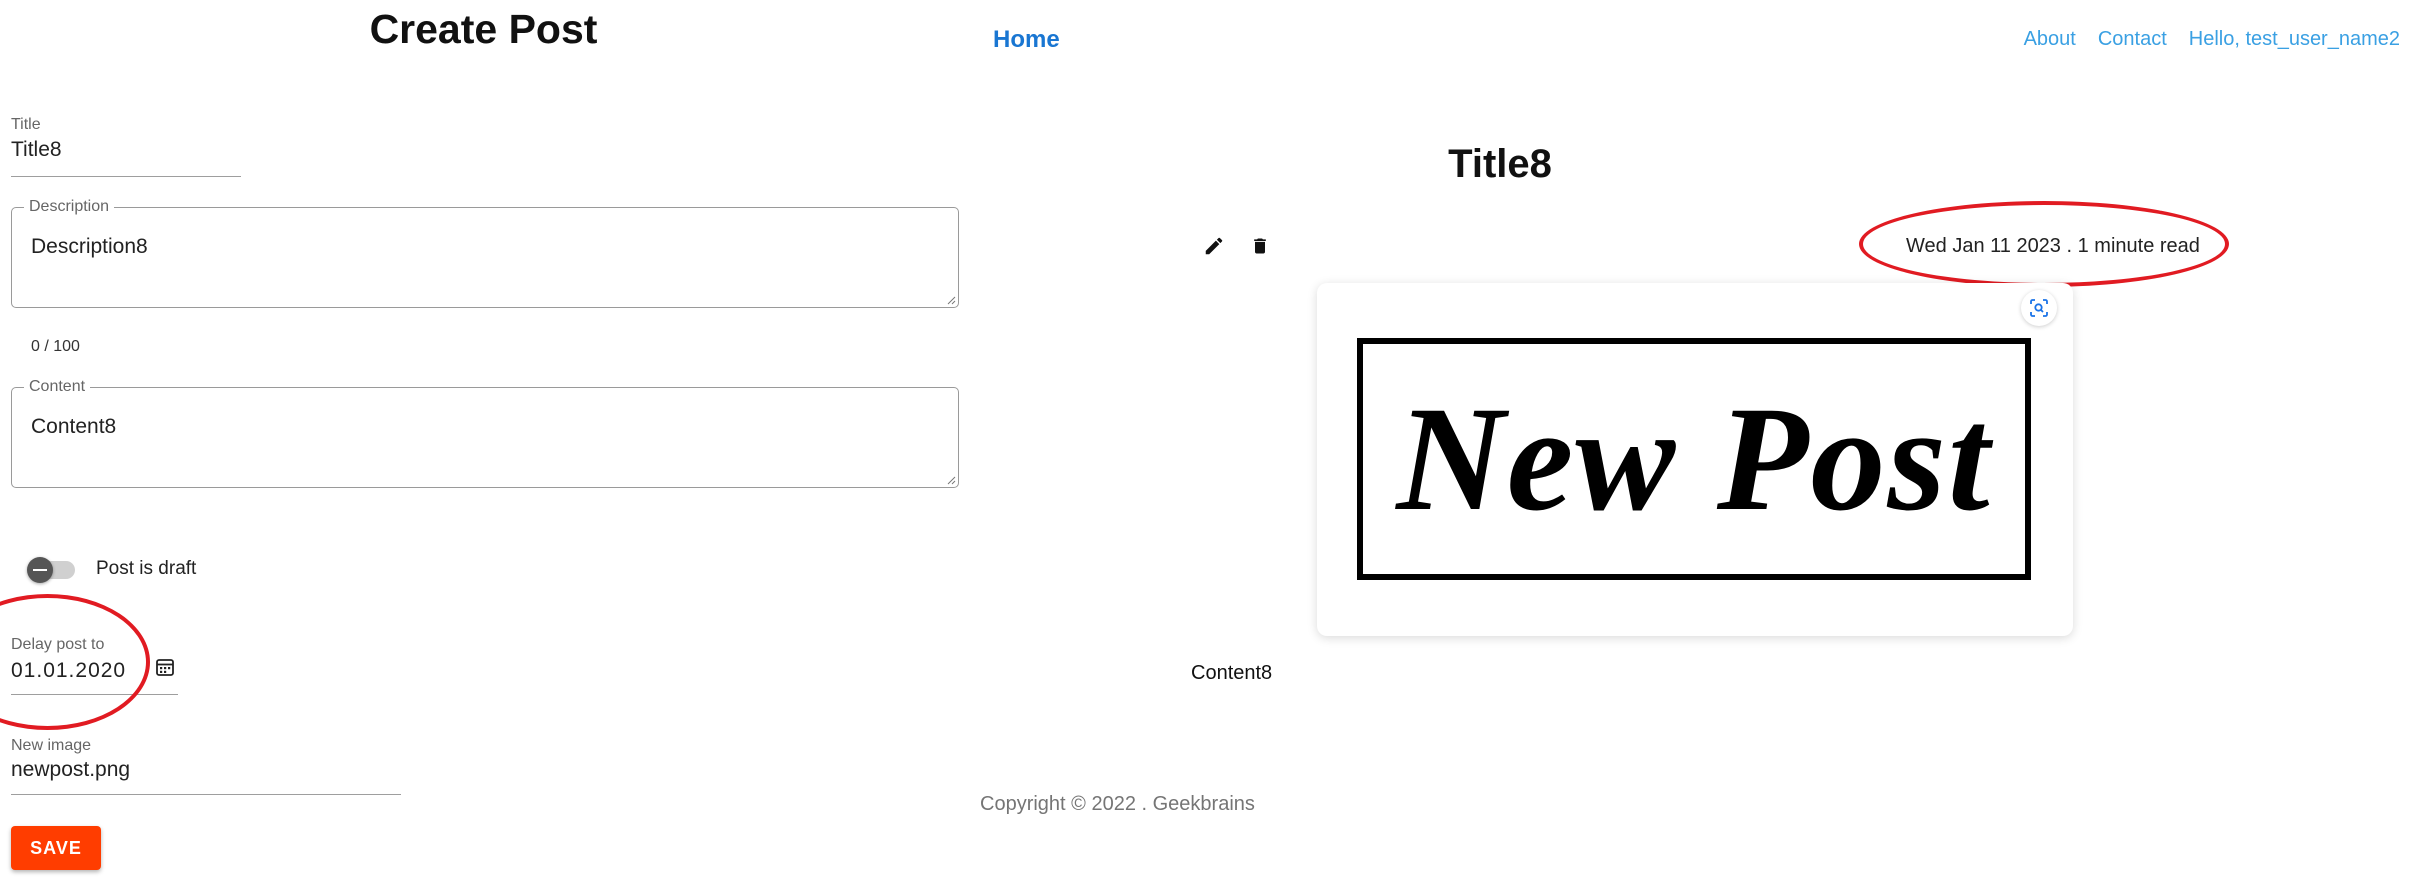 This screenshot has height=892, width=2430. I want to click on new-image-input: newpost.png, so click(206, 775).